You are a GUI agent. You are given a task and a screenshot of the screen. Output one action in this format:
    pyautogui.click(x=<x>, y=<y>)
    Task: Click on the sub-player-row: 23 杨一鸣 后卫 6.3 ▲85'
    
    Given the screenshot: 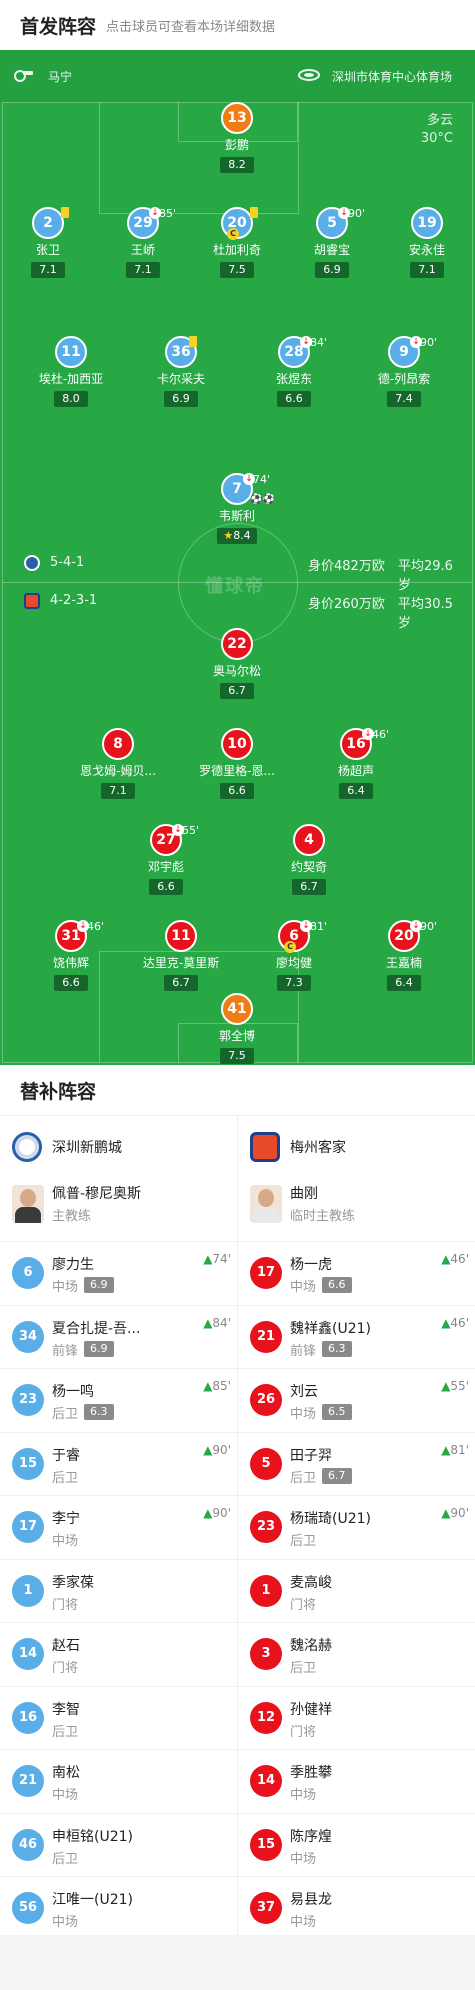 What is the action you would take?
    pyautogui.click(x=118, y=1400)
    